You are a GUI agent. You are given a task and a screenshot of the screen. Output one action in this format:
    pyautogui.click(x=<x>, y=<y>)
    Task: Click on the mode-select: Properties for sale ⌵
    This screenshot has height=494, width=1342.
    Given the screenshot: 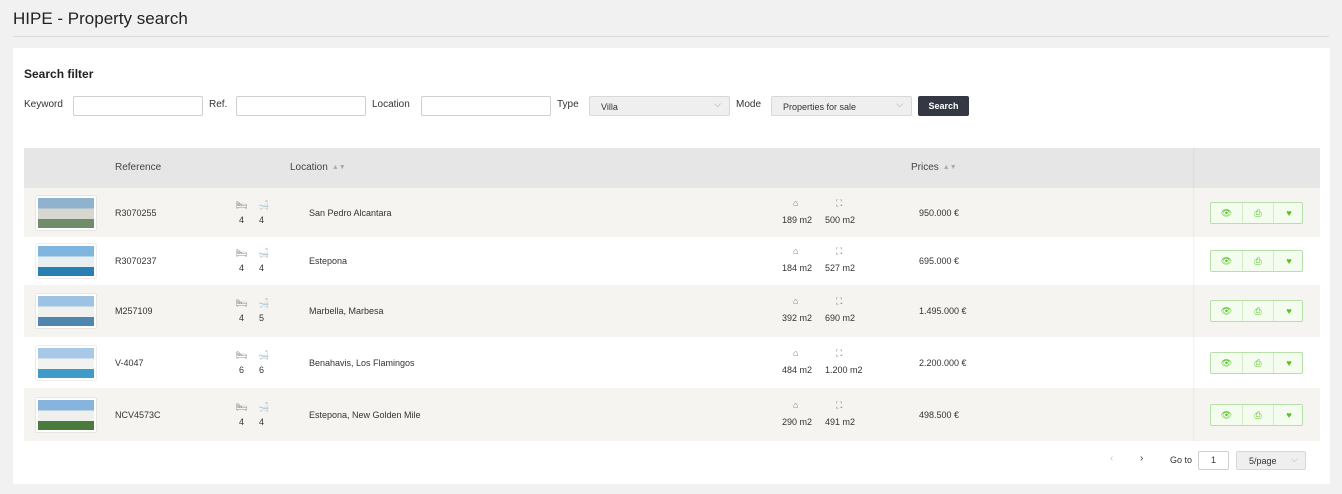 What is the action you would take?
    pyautogui.click(x=841, y=106)
    